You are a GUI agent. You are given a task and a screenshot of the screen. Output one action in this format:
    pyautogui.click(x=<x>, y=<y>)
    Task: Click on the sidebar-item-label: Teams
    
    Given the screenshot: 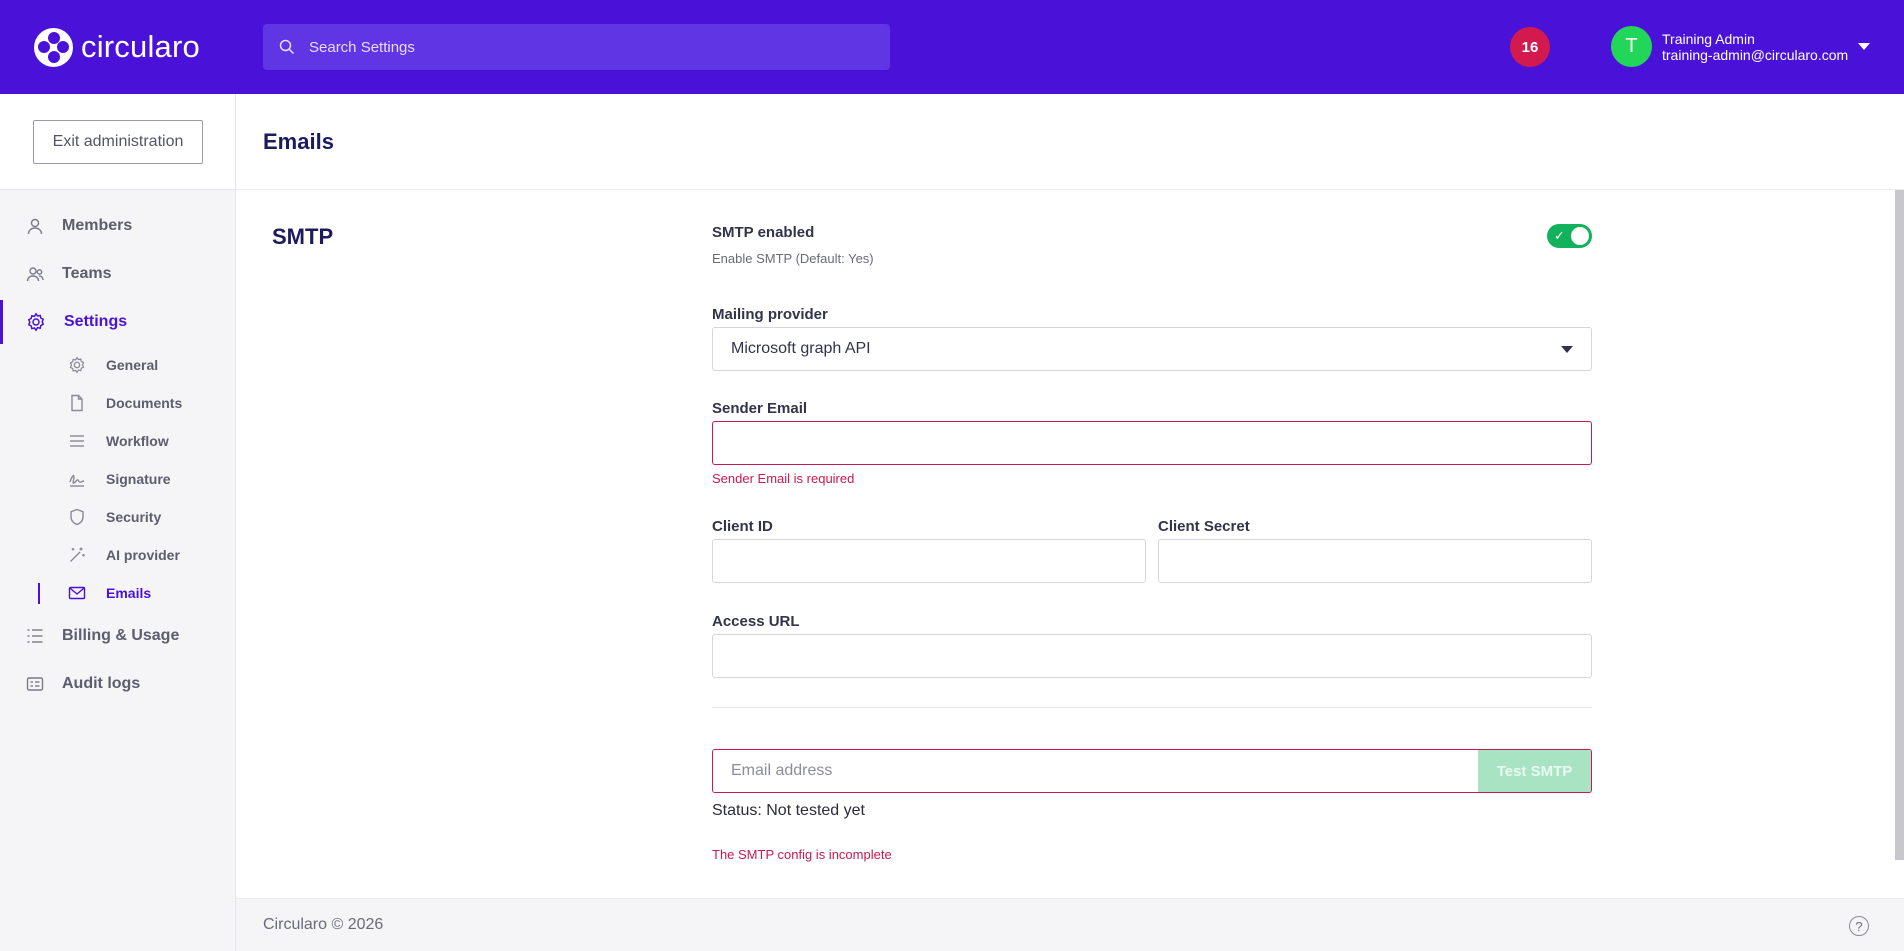 What is the action you would take?
    pyautogui.click(x=87, y=273)
    